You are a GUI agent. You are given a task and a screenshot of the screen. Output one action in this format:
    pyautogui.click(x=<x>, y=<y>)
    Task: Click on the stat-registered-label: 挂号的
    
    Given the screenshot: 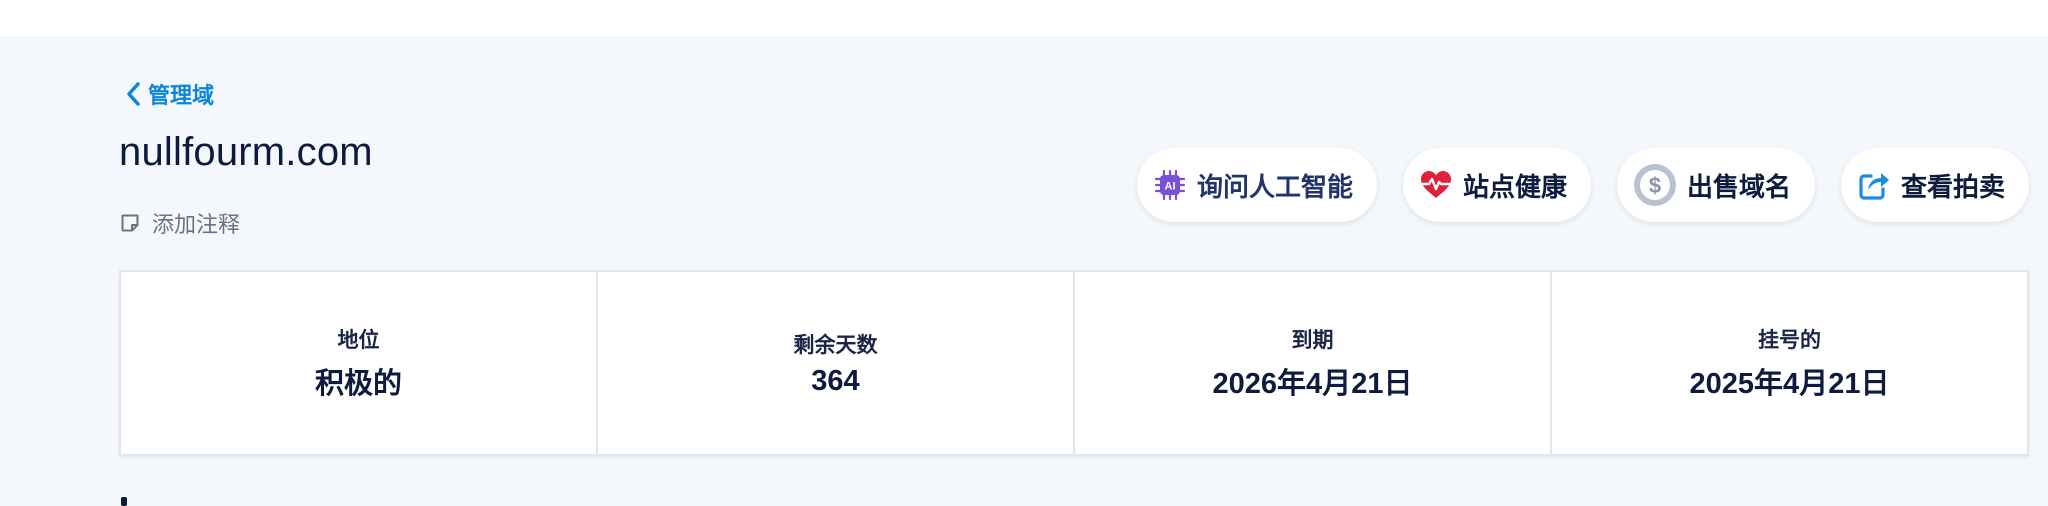 What is the action you would take?
    pyautogui.click(x=1789, y=340)
    